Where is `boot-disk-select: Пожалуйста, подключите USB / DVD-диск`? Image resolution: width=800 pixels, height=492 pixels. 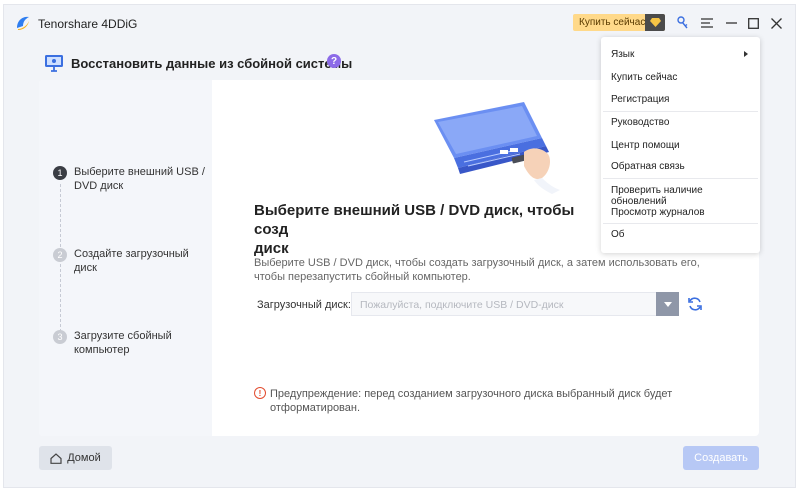 boot-disk-select: Пожалуйста, подключите USB / DVD-диск is located at coordinates (515, 304).